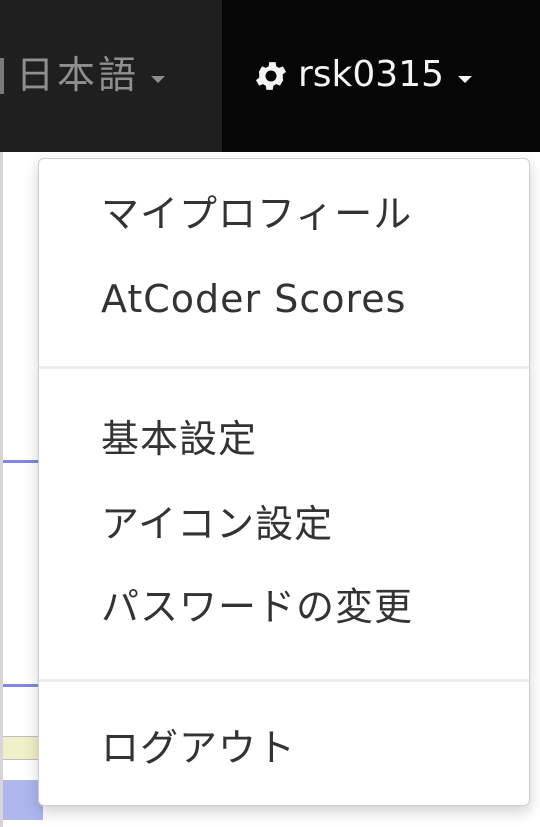 This screenshot has height=827, width=540. I want to click on menu-item-atcoder-scores: AtCoder Scores, so click(253, 299).